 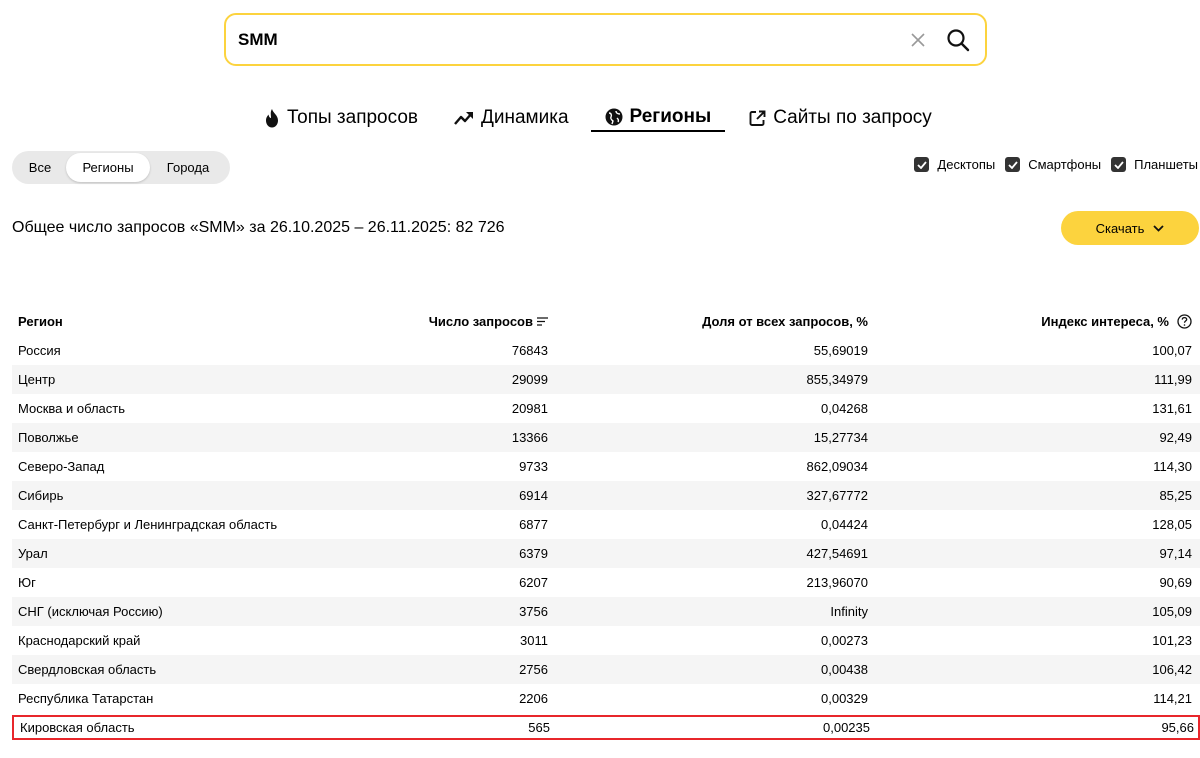 I want to click on fire-icon, so click(x=272, y=118).